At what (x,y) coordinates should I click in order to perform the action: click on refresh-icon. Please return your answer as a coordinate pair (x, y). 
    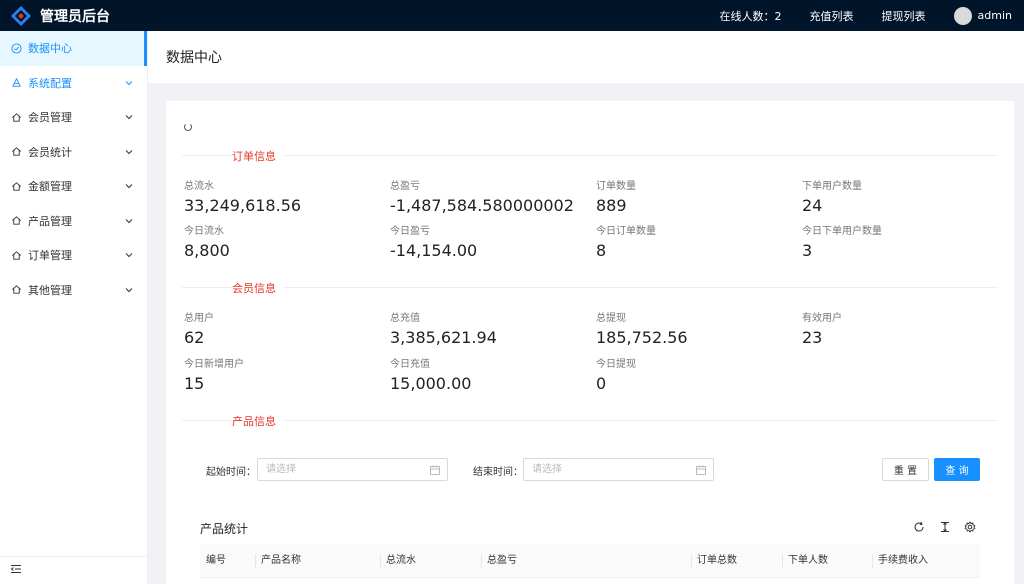
    Looking at the image, I should click on (919, 527).